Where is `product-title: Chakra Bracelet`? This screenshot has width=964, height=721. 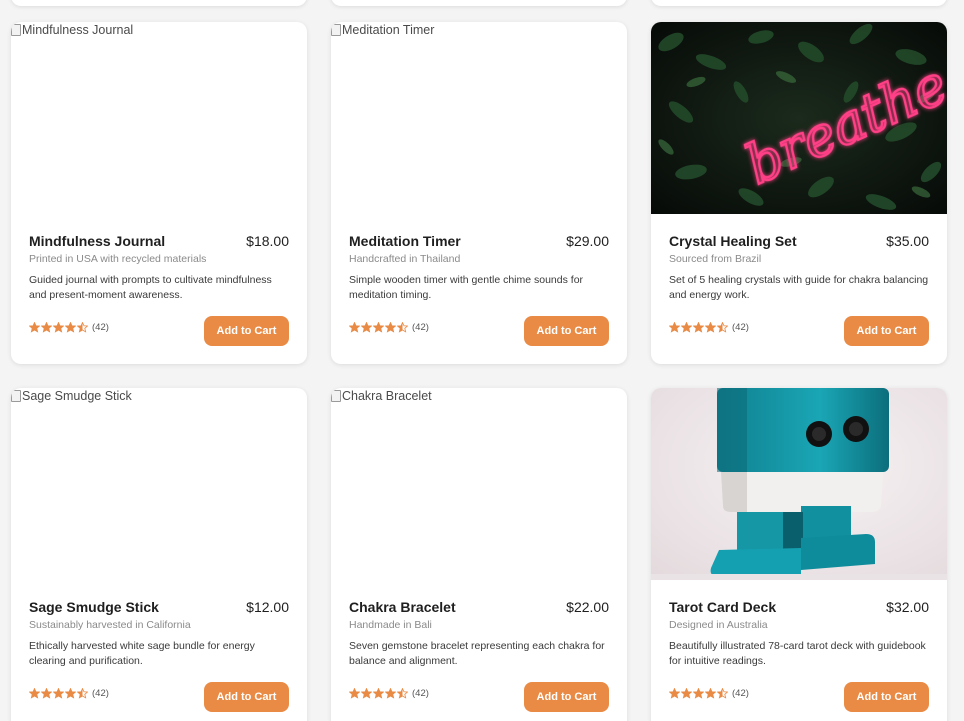 product-title: Chakra Bracelet is located at coordinates (402, 607).